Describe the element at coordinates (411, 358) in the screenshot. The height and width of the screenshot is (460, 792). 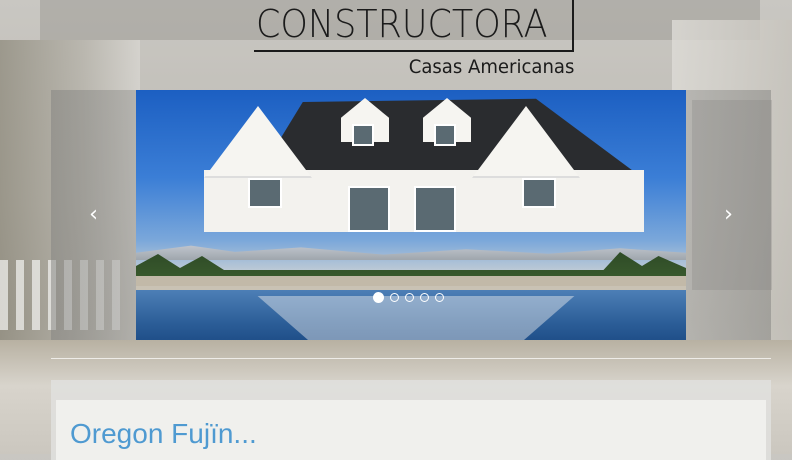
I see `section-divider` at that location.